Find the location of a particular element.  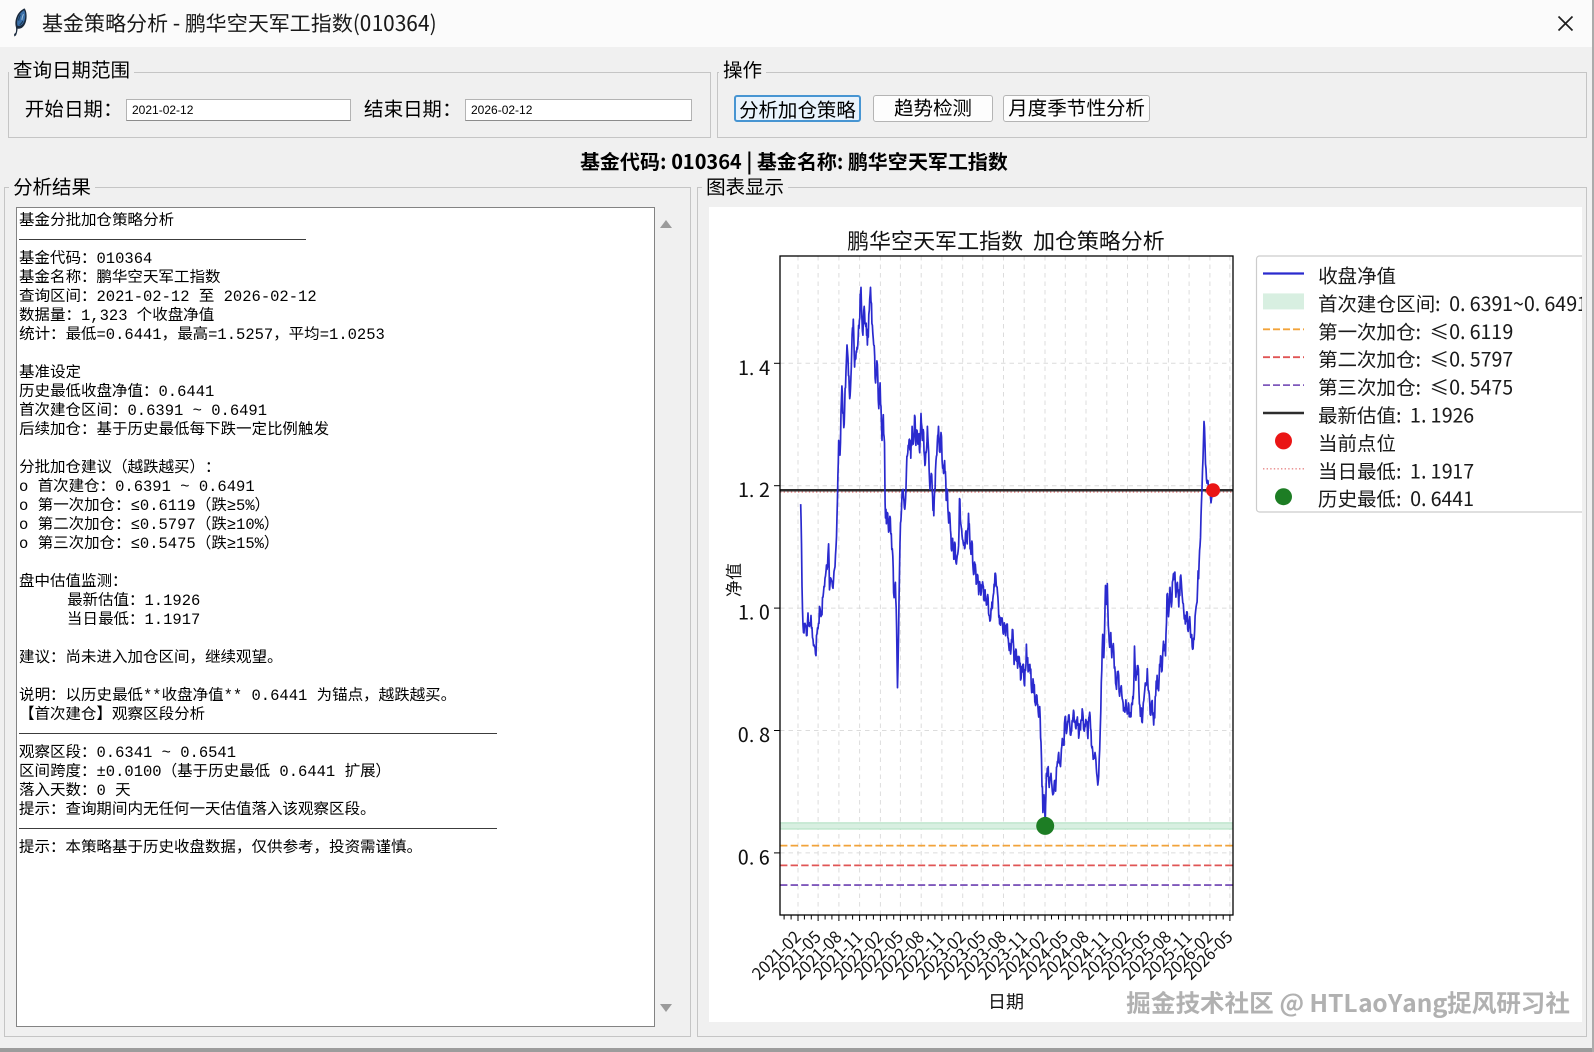

svg-text: 1. 4 is located at coordinates (754, 366).